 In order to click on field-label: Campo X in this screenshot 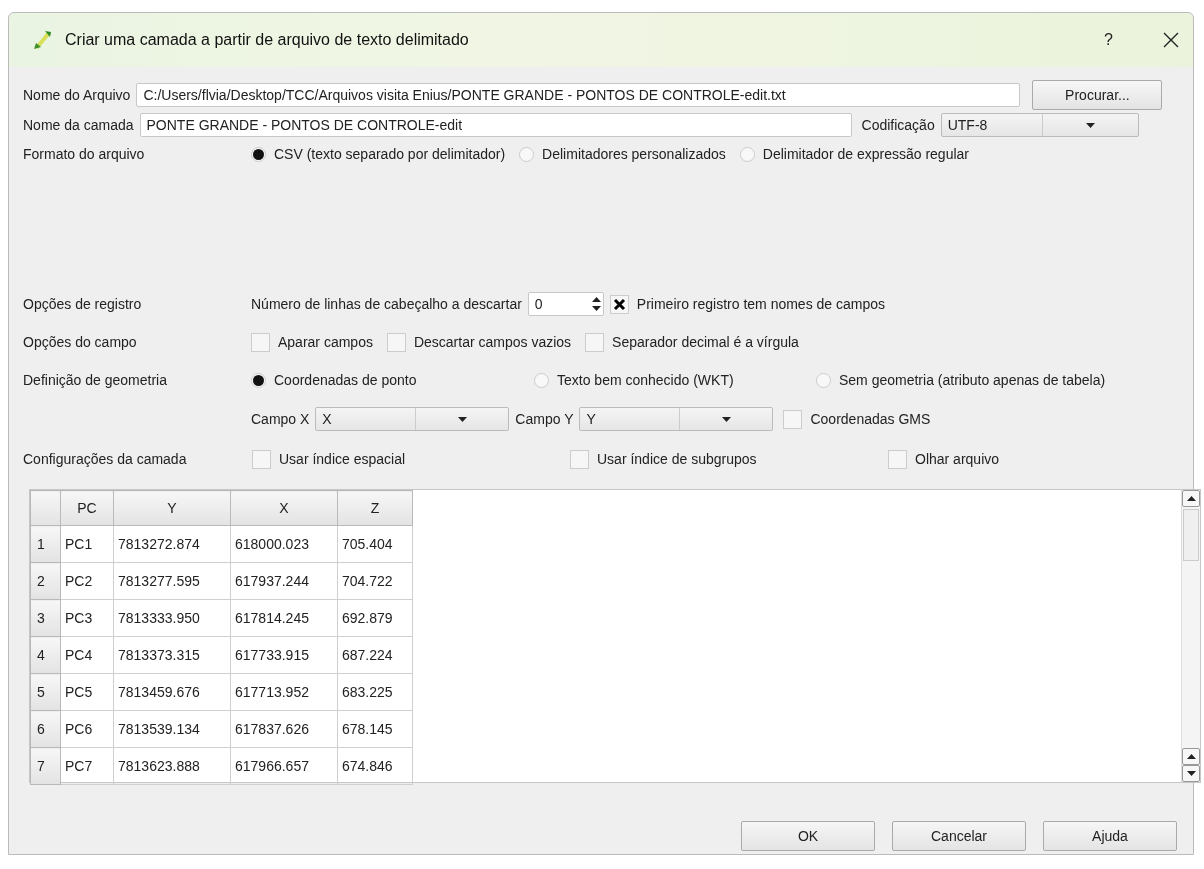, I will do `click(280, 419)`.